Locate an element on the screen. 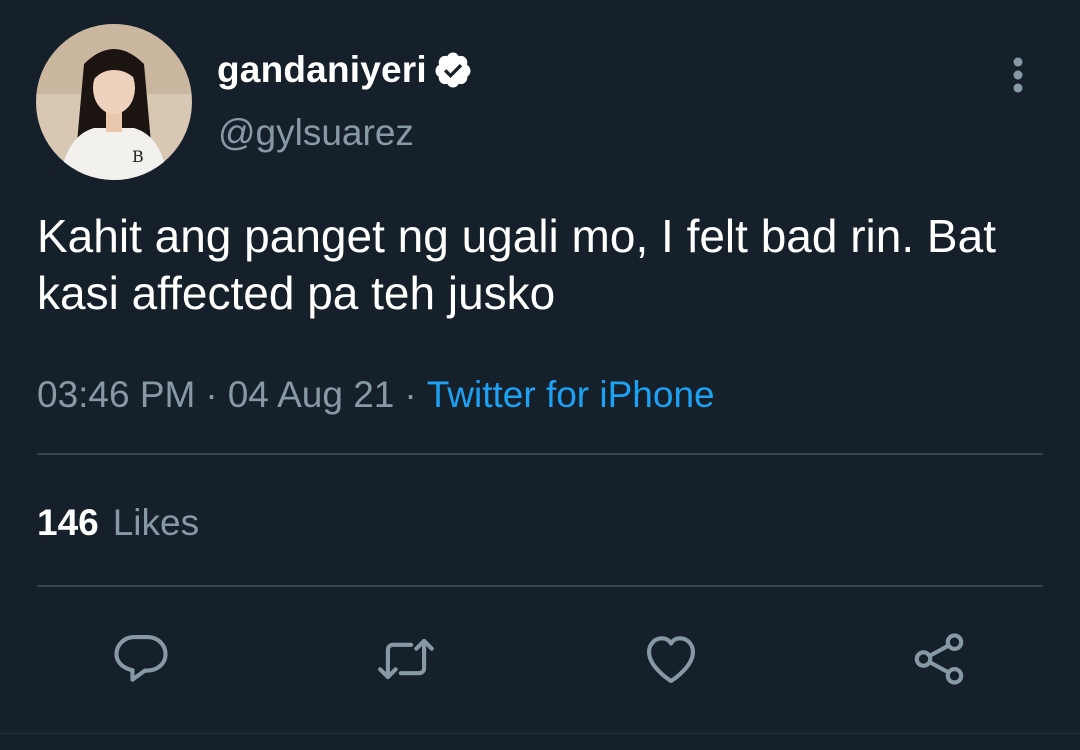 This screenshot has height=750, width=1080. display-name: gandaniyeri is located at coordinates (322, 70).